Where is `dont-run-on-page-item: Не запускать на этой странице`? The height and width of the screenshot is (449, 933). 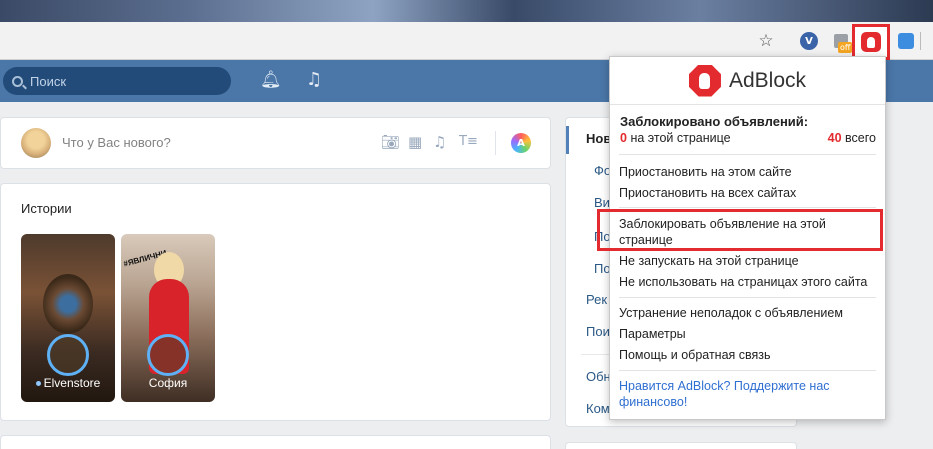
dont-run-on-page-item: Не запускать на этой странице is located at coordinates (749, 261).